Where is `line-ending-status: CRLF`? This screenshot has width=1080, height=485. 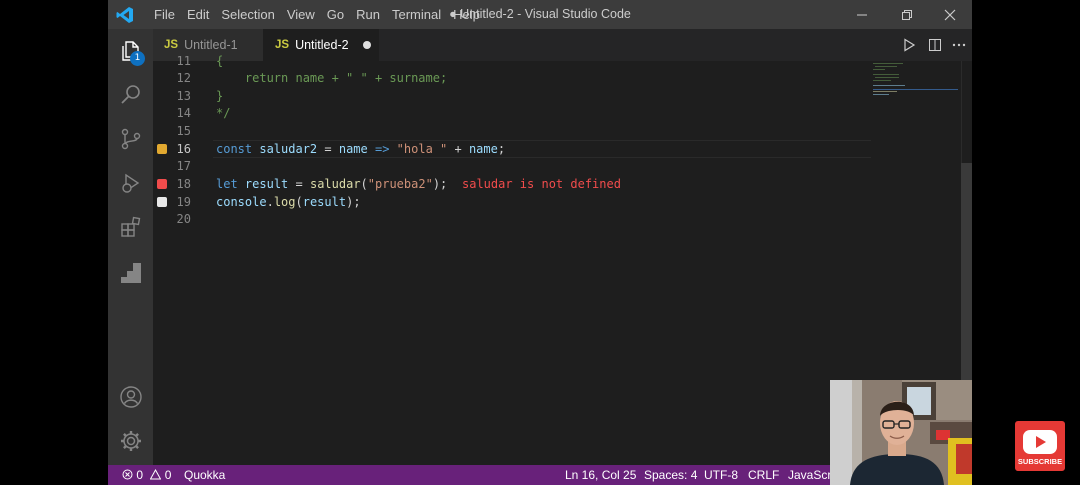 line-ending-status: CRLF is located at coordinates (763, 475).